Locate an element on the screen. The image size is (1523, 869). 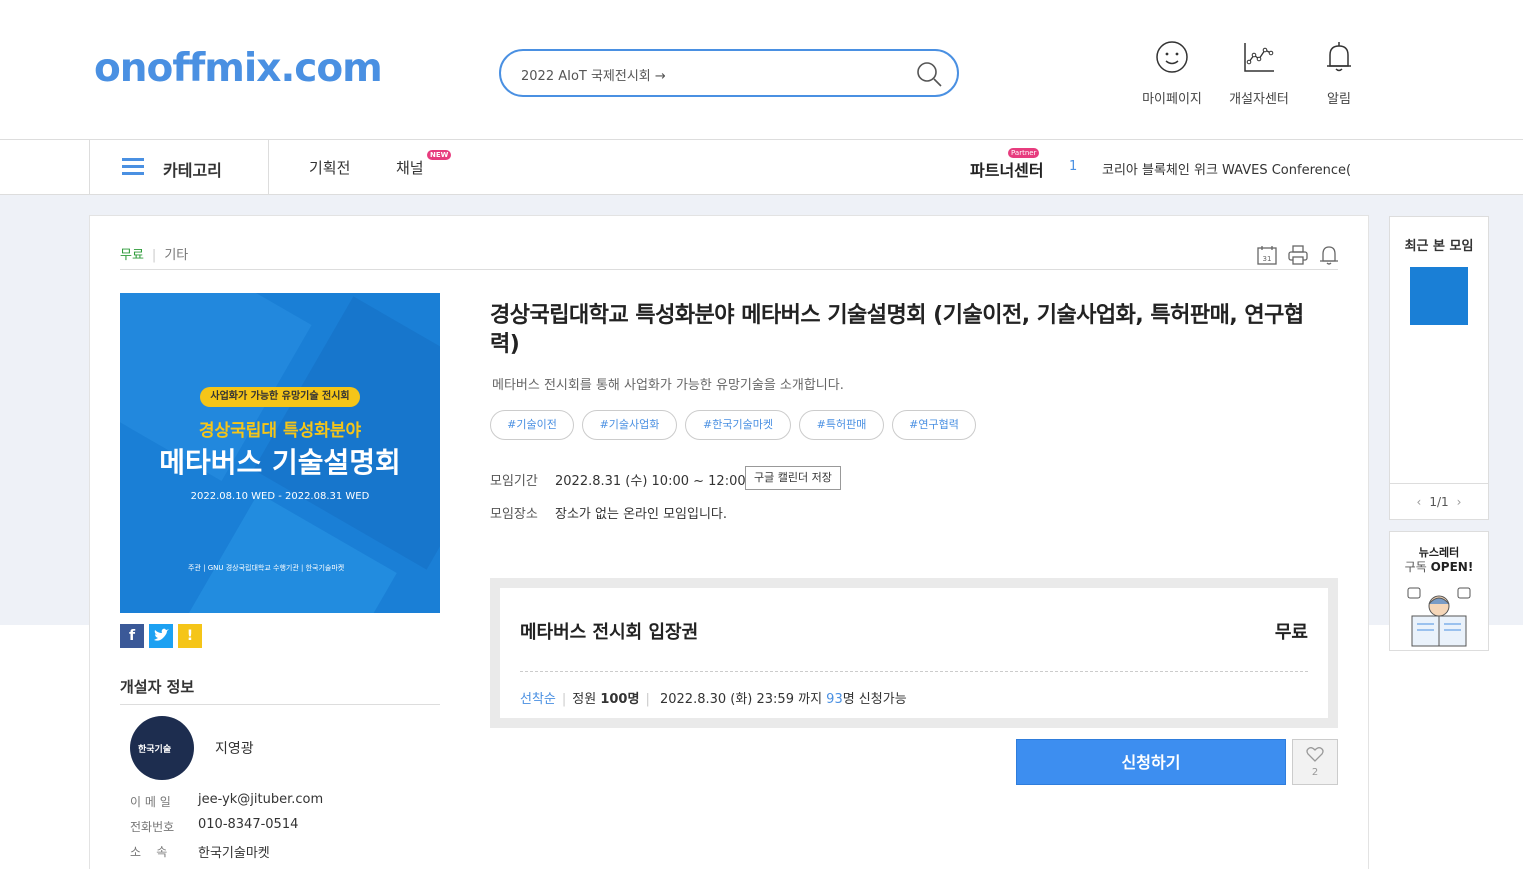
twitter-icon is located at coordinates (161, 636).